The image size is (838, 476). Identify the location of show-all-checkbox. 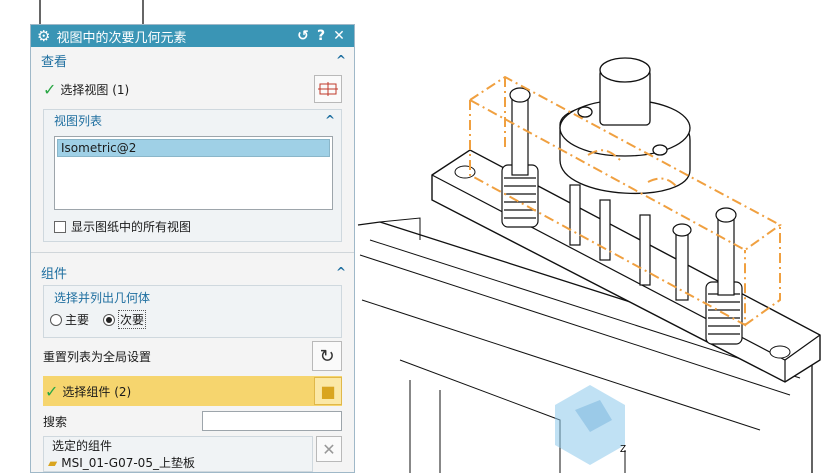
(60, 226).